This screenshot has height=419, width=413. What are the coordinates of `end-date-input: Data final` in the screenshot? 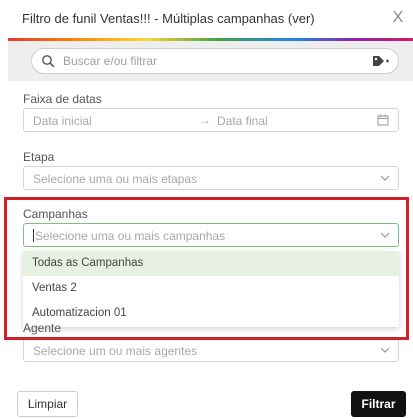 It's located at (242, 121).